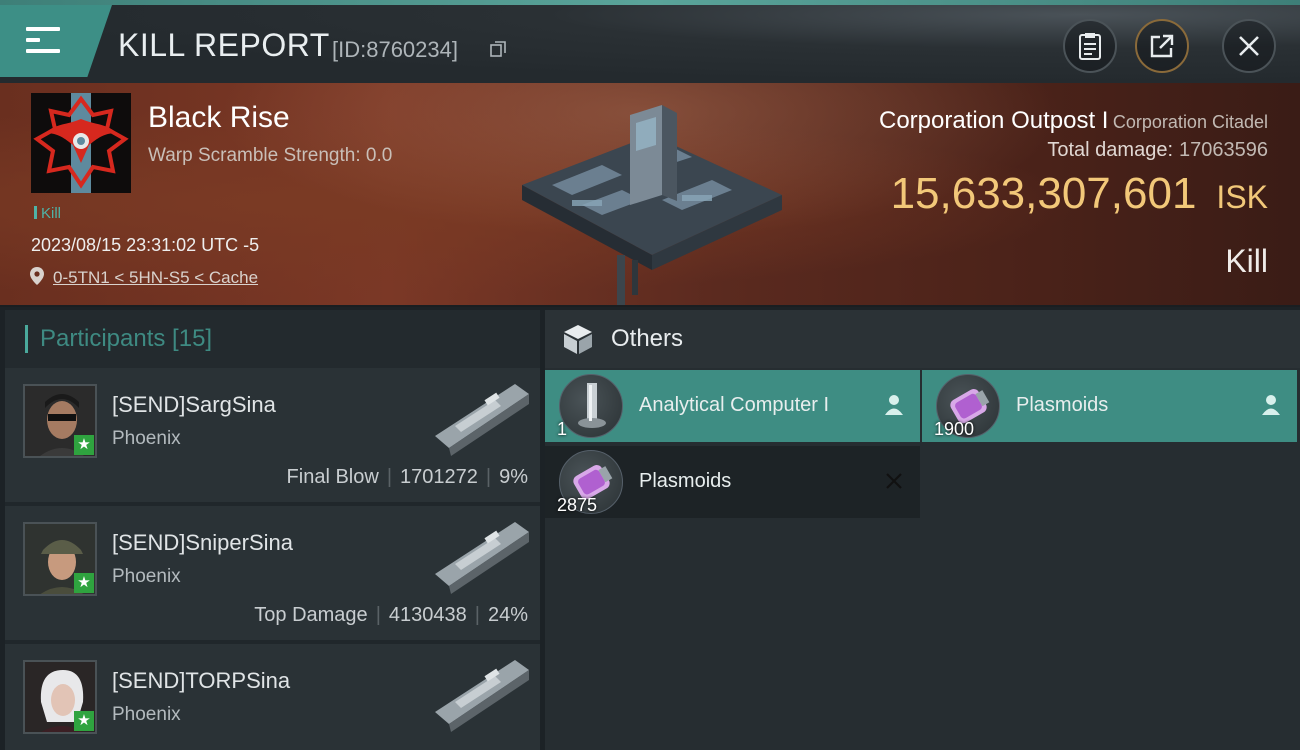 Image resolution: width=1300 pixels, height=750 pixels. What do you see at coordinates (954, 429) in the screenshot?
I see `item-quantity: 1900` at bounding box center [954, 429].